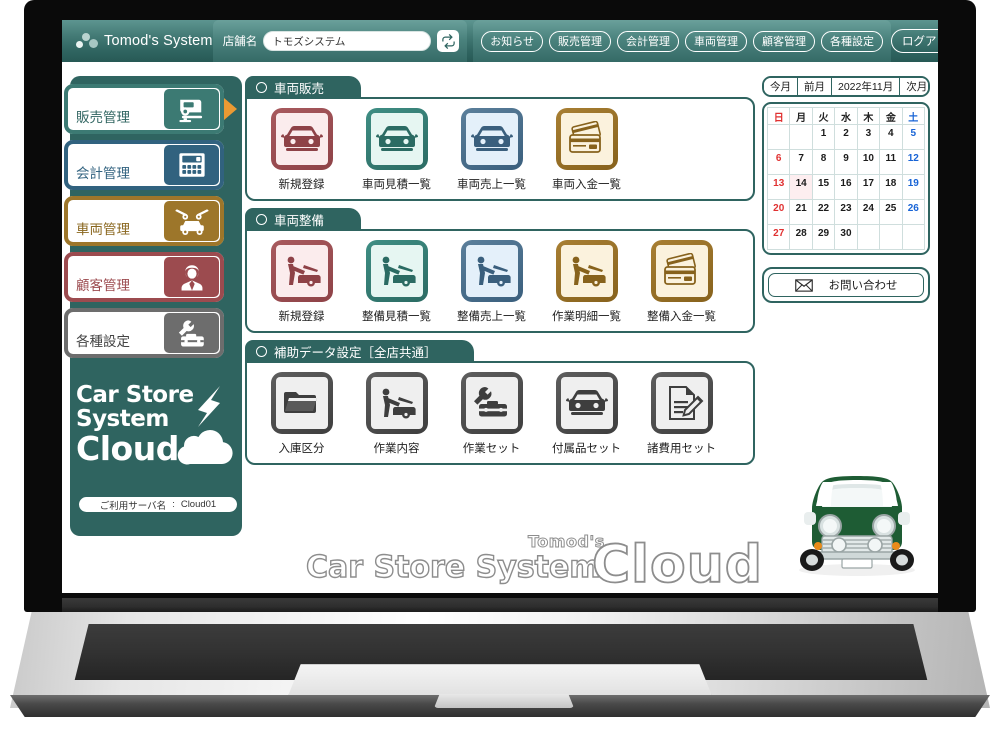  Describe the element at coordinates (359, 351) in the screenshot. I see `section-header: 補助データ設定［全店共通］` at that location.